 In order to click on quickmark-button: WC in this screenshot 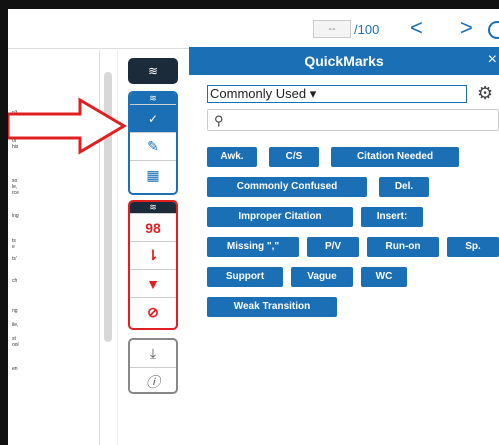, I will do `click(384, 277)`.